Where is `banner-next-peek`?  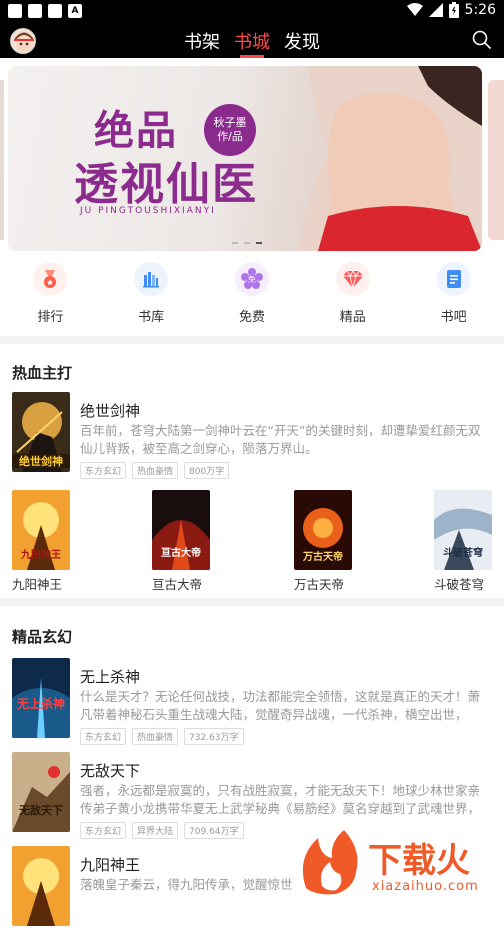 banner-next-peek is located at coordinates (496, 160).